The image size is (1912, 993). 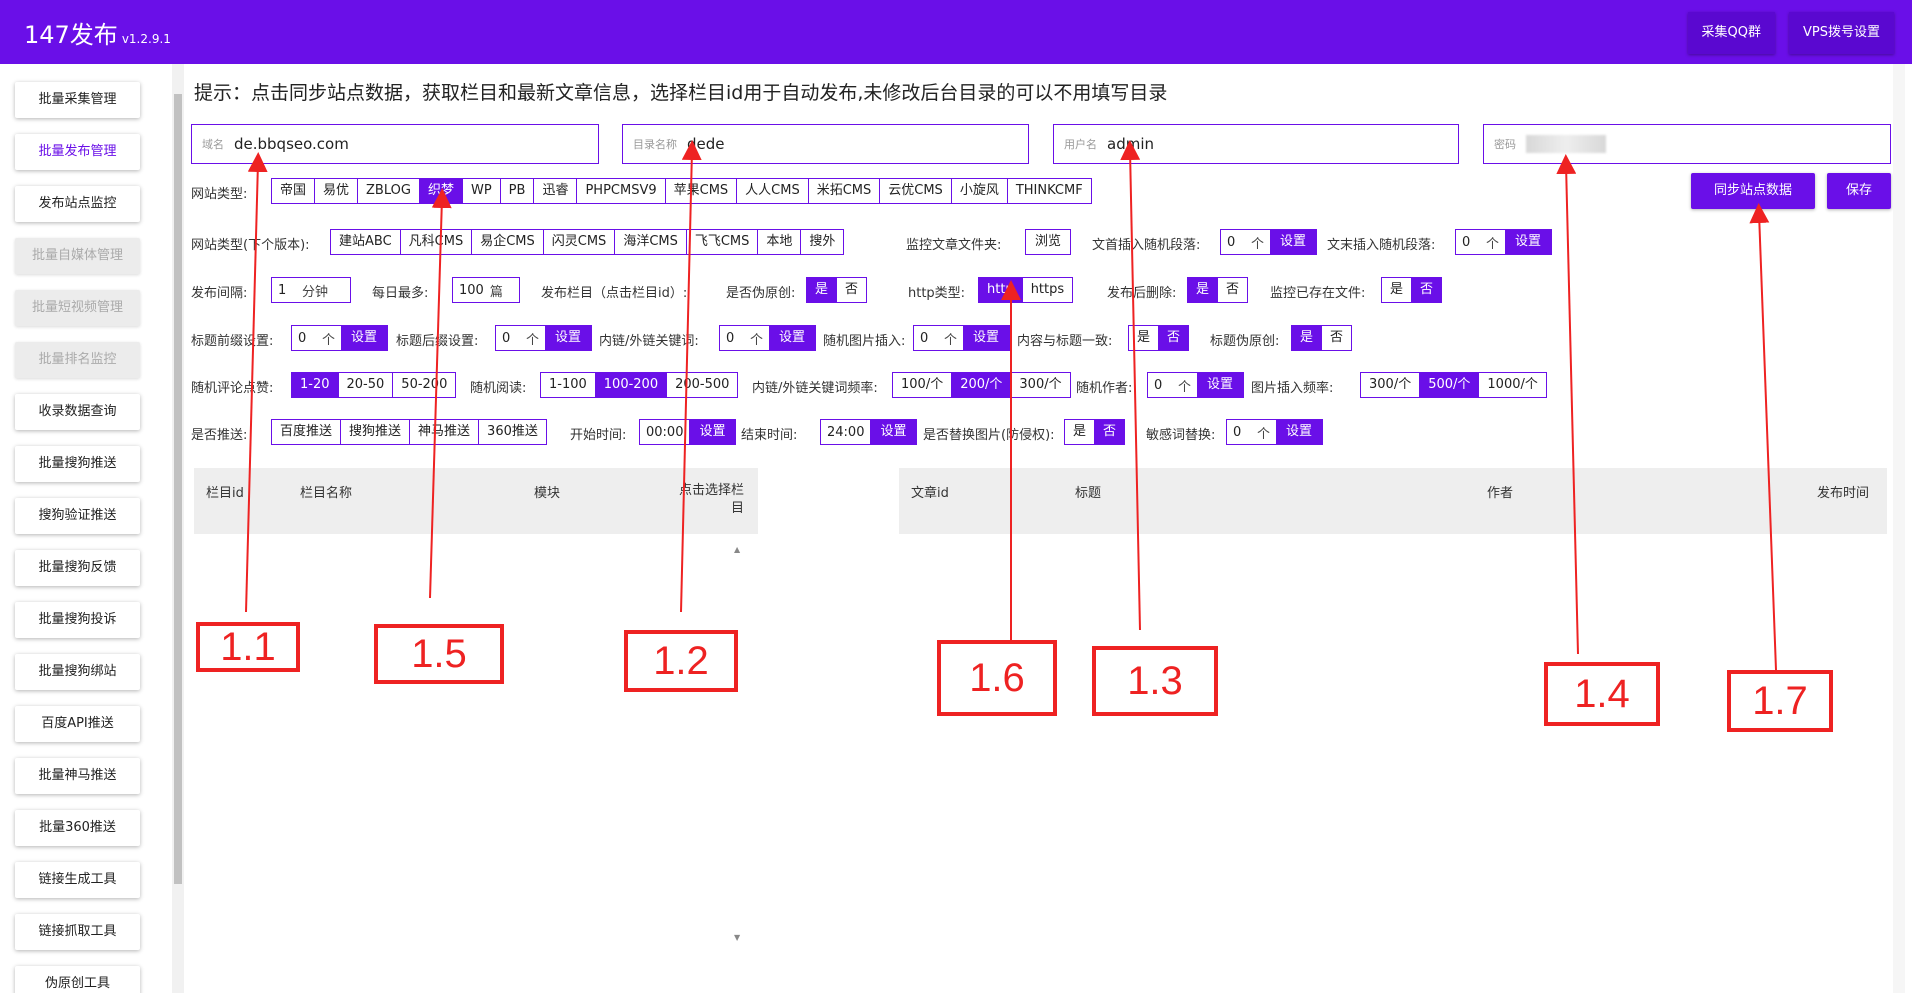 I want to click on annotation-1-7: 1.7, so click(x=1780, y=701).